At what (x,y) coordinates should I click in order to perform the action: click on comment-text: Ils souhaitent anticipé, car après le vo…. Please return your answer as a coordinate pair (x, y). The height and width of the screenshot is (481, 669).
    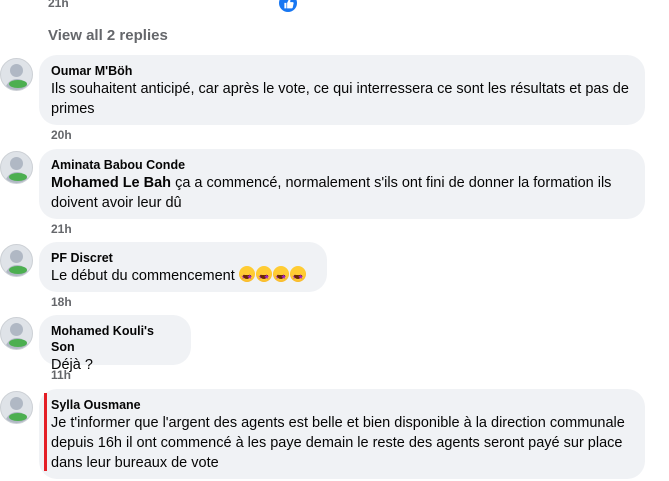
    Looking at the image, I should click on (340, 99).